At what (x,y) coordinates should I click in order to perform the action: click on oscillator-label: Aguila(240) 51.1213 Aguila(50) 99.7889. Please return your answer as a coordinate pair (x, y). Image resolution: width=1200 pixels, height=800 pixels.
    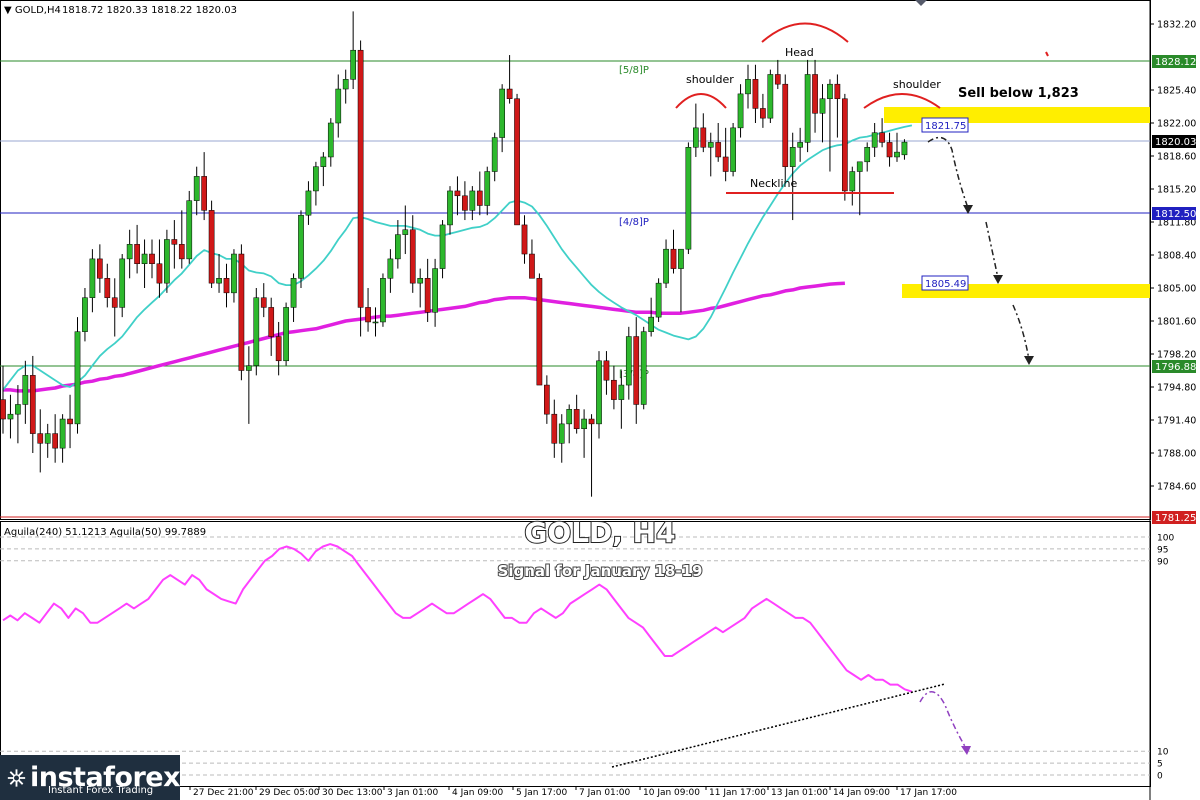
    Looking at the image, I should click on (105, 532).